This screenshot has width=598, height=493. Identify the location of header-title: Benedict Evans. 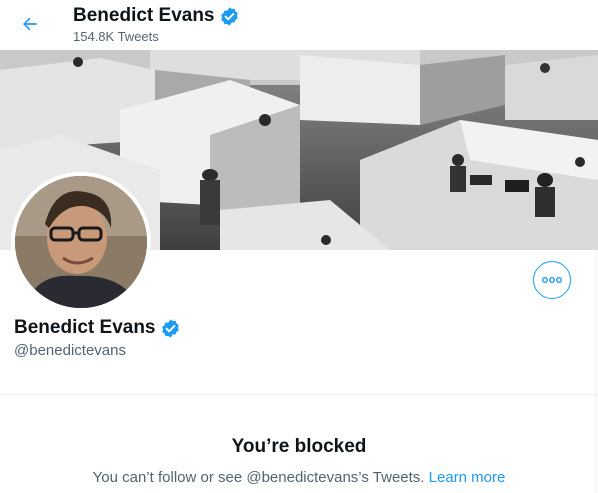
(156, 16).